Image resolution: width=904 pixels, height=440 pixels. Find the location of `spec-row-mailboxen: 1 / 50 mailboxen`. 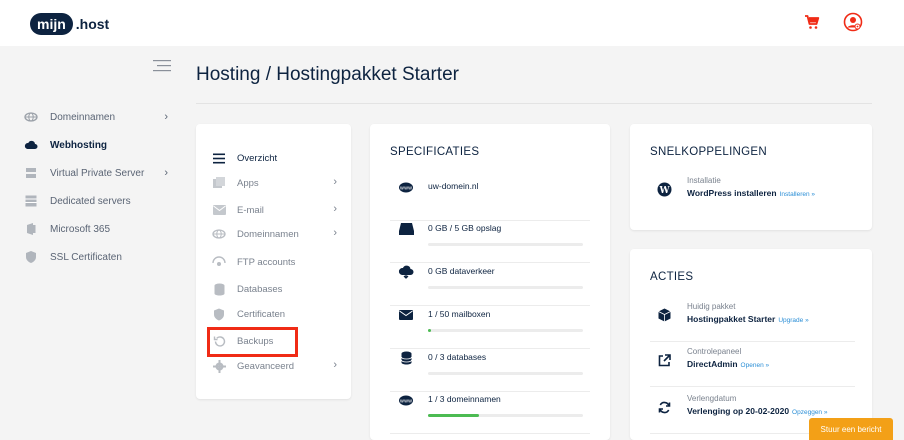

spec-row-mailboxen: 1 / 50 mailboxen is located at coordinates (490, 328).